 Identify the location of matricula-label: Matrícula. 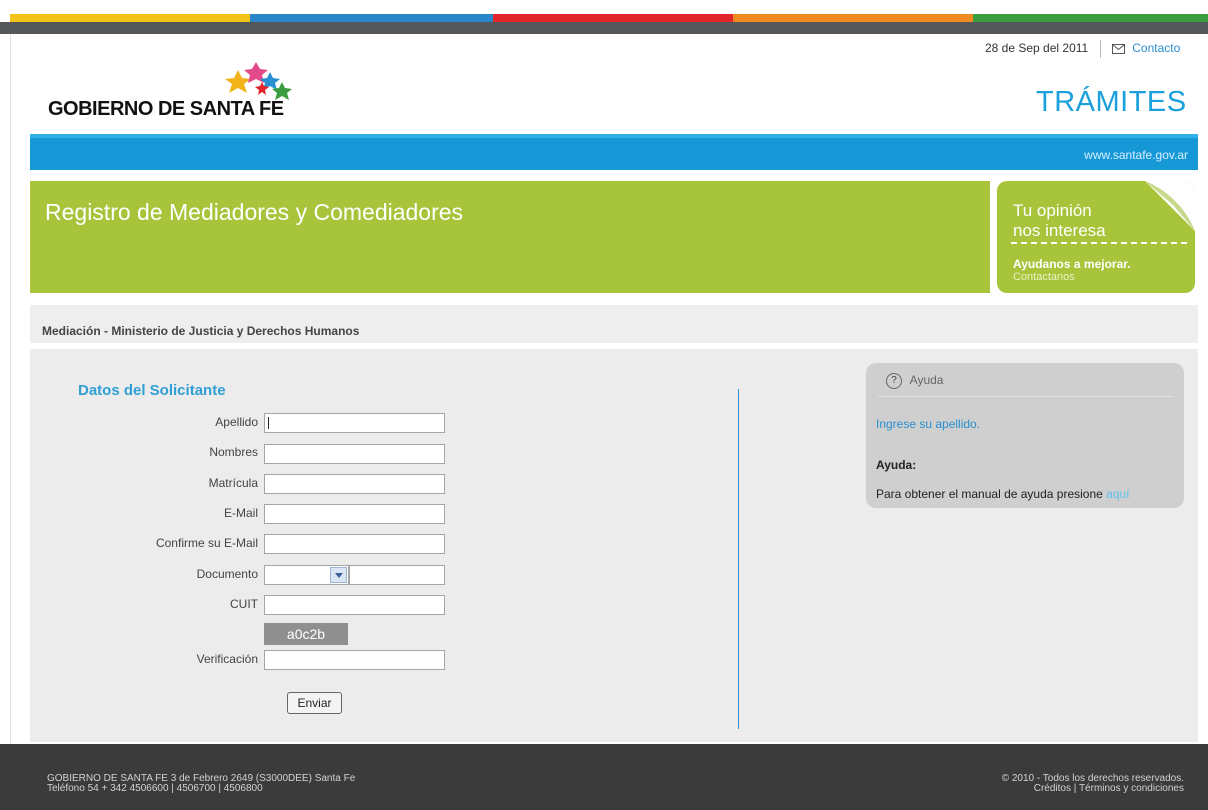
(233, 483).